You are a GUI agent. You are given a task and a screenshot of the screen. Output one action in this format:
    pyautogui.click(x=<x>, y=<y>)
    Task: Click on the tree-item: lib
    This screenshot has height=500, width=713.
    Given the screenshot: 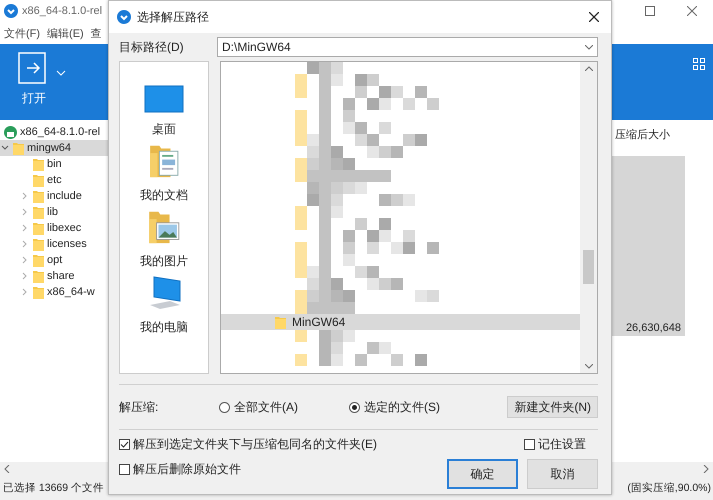 What is the action you would take?
    pyautogui.click(x=56, y=212)
    